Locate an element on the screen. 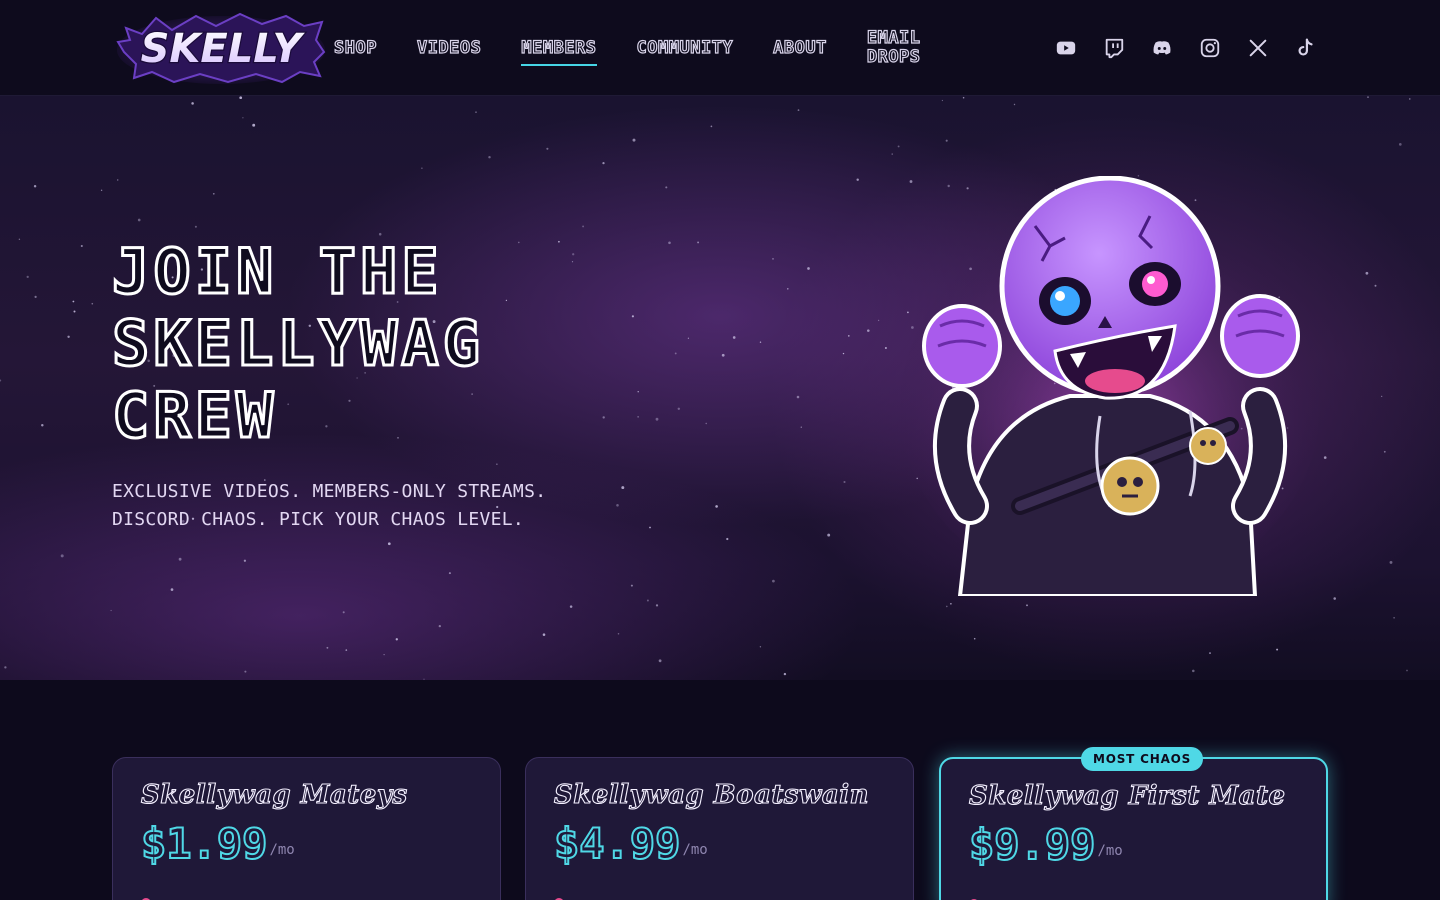  plan-price: $1.99 /mo is located at coordinates (217, 844).